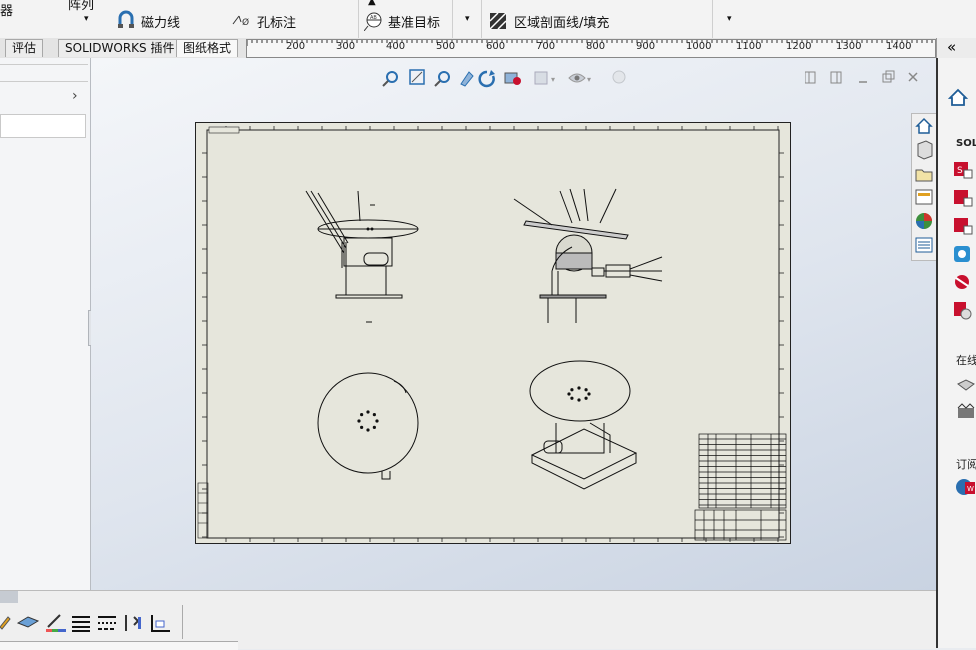 Image resolution: width=976 pixels, height=650 pixels. What do you see at coordinates (496, 46) in the screenshot?
I see `ruler-tick-label: 600` at bounding box center [496, 46].